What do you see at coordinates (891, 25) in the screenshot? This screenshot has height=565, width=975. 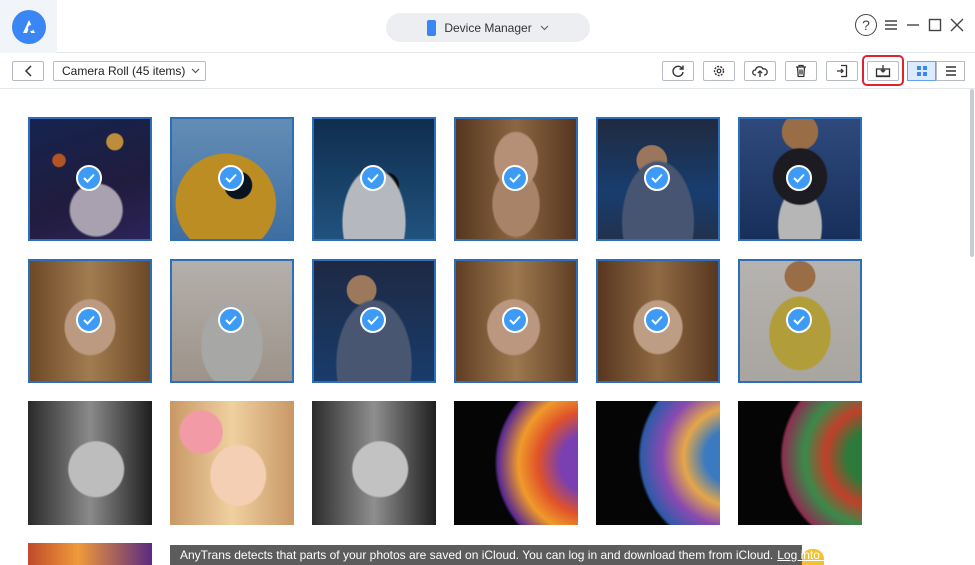 I see `menu-icon` at bounding box center [891, 25].